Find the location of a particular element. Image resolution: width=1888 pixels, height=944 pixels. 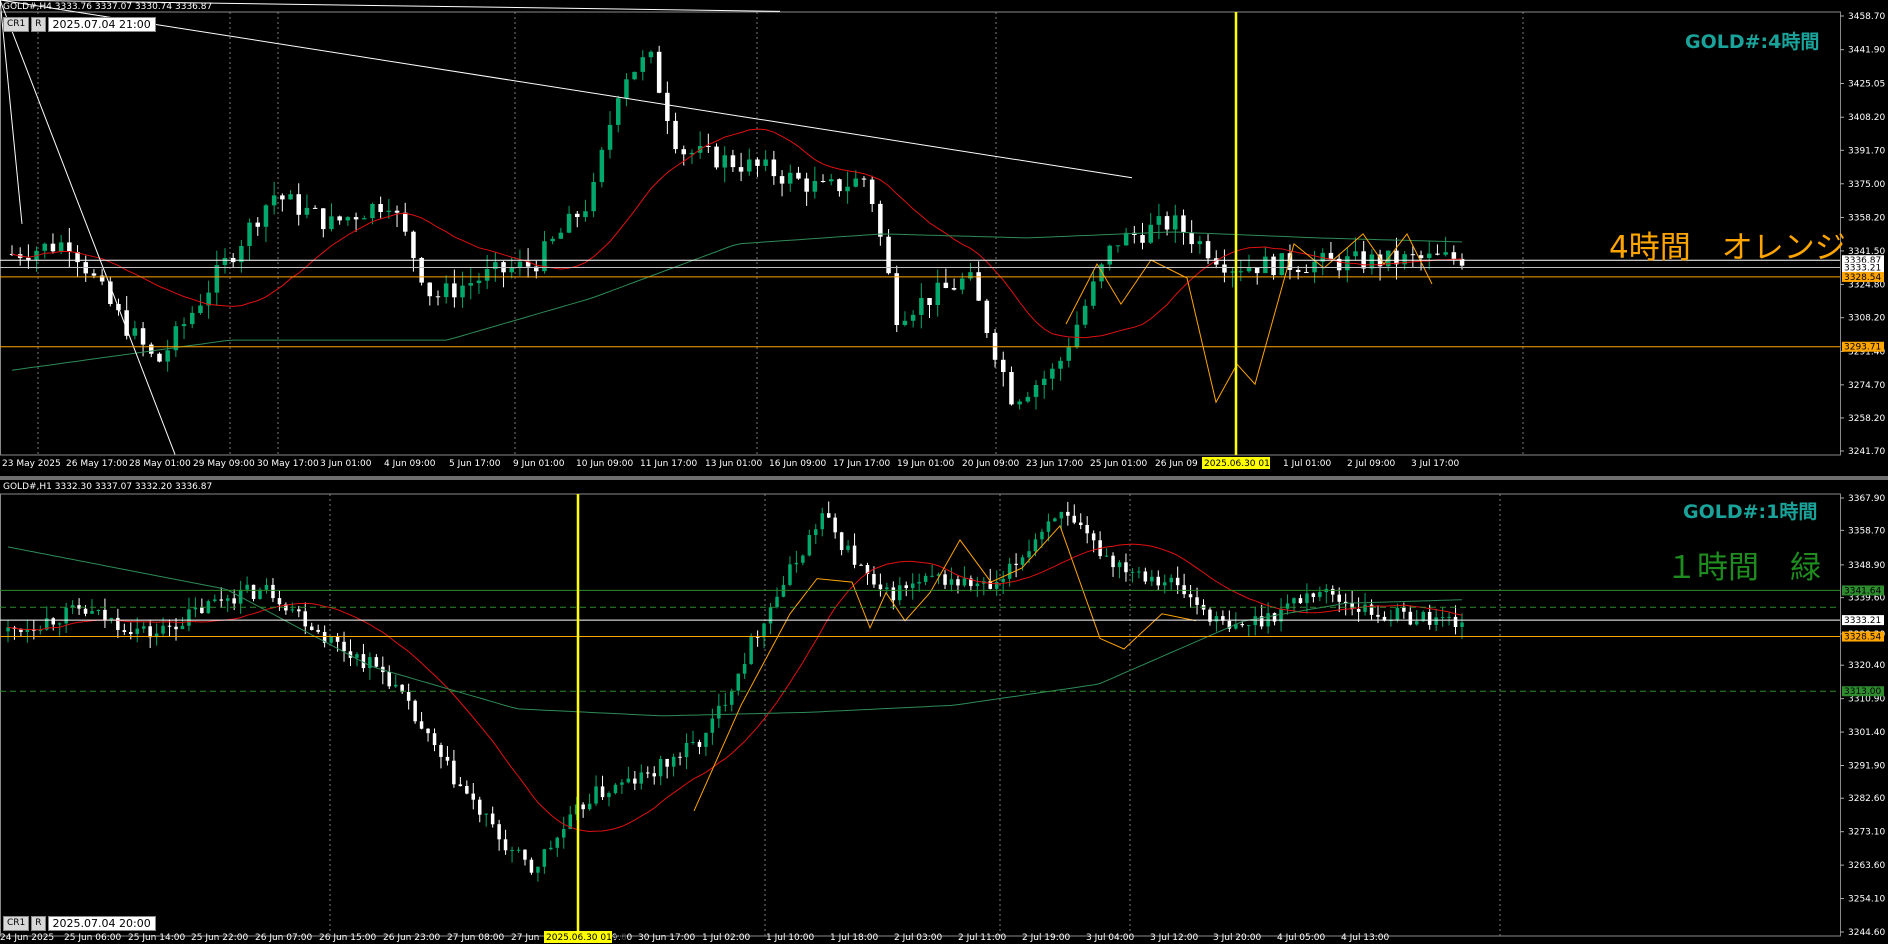

pane2-time-label: 1 Jul 10:00 is located at coordinates (790, 938).